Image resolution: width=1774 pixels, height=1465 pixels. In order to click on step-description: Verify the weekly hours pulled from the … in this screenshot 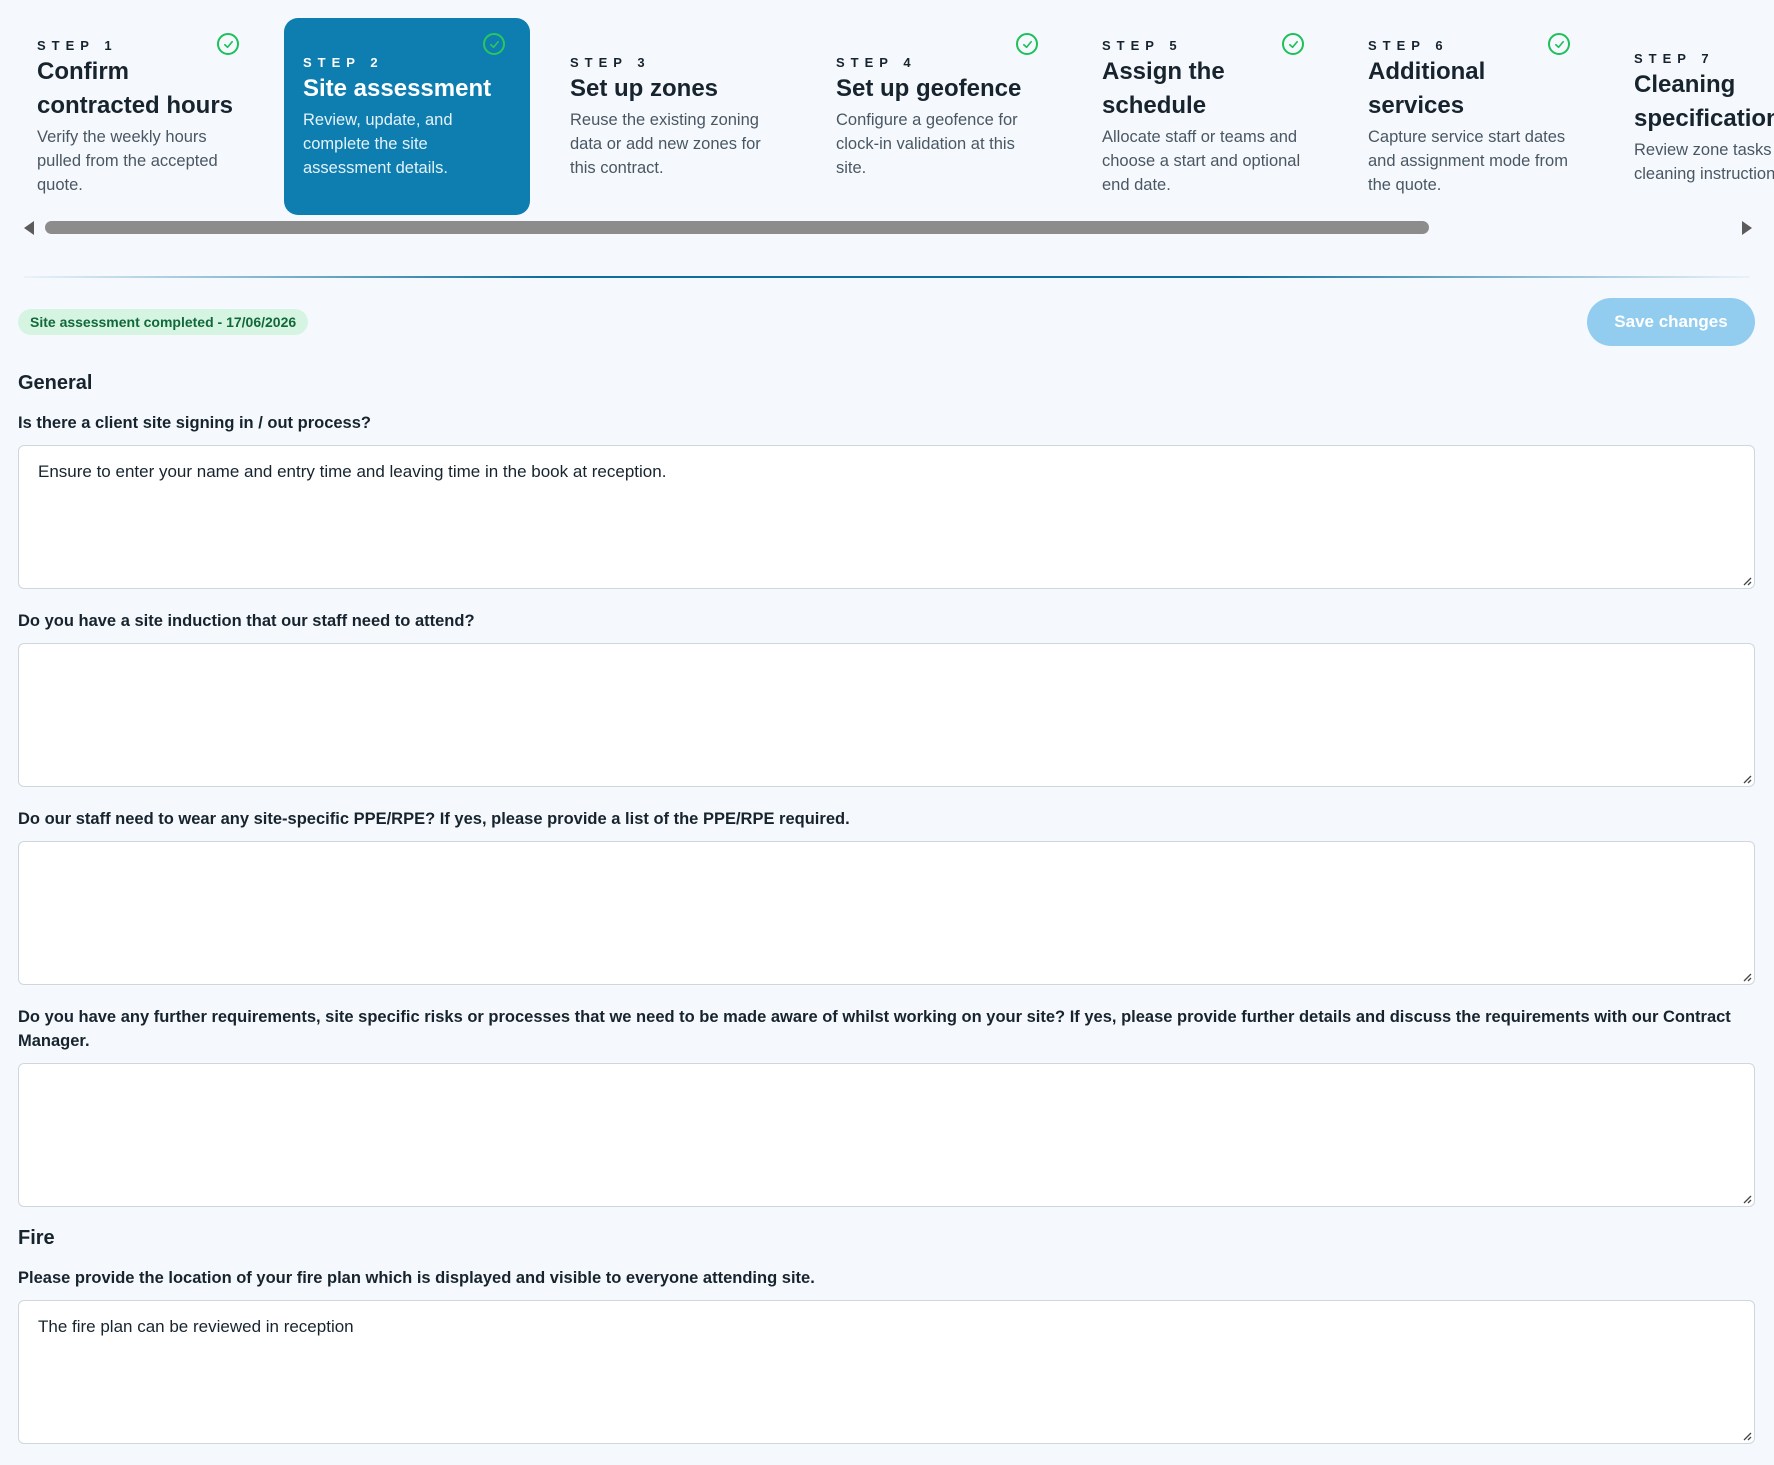, I will do `click(127, 161)`.